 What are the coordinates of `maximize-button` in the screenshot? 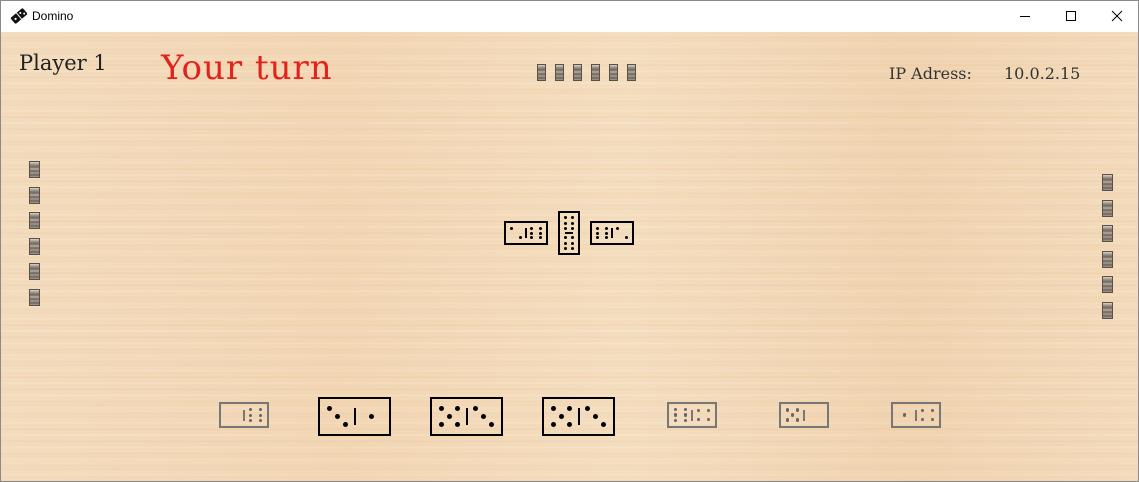 It's located at (1071, 16).